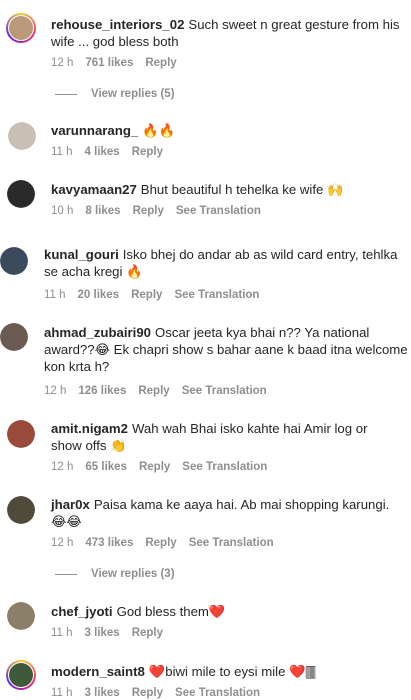 Image resolution: width=411 pixels, height=700 pixels. What do you see at coordinates (94, 189) in the screenshot?
I see `username: kavyamaan27` at bounding box center [94, 189].